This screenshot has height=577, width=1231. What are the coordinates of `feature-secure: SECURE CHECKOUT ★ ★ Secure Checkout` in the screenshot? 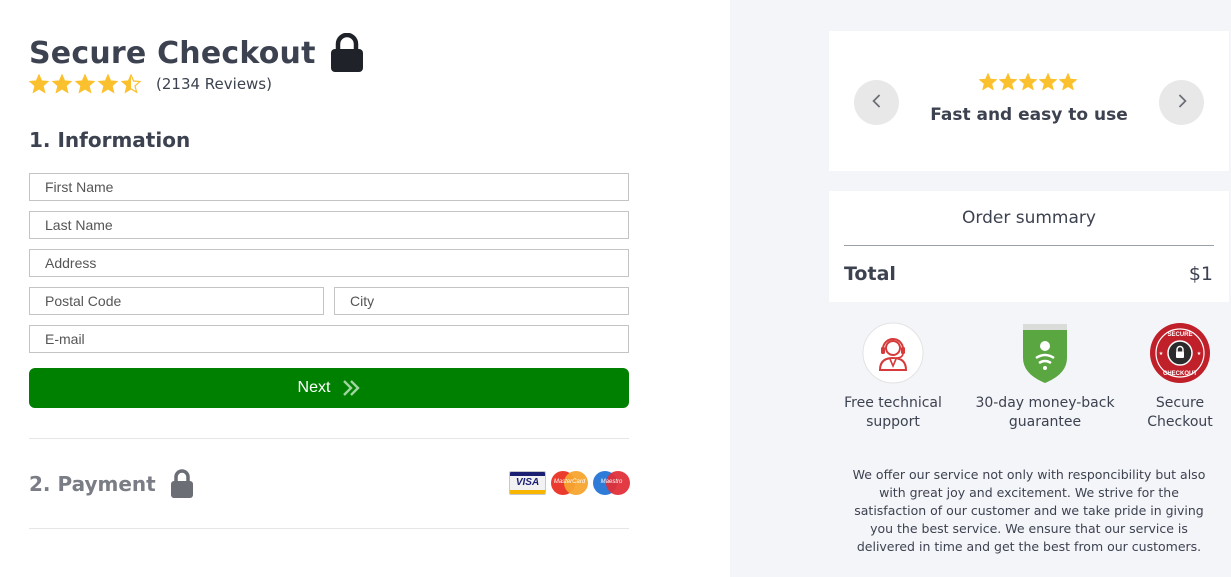 It's located at (1170, 377).